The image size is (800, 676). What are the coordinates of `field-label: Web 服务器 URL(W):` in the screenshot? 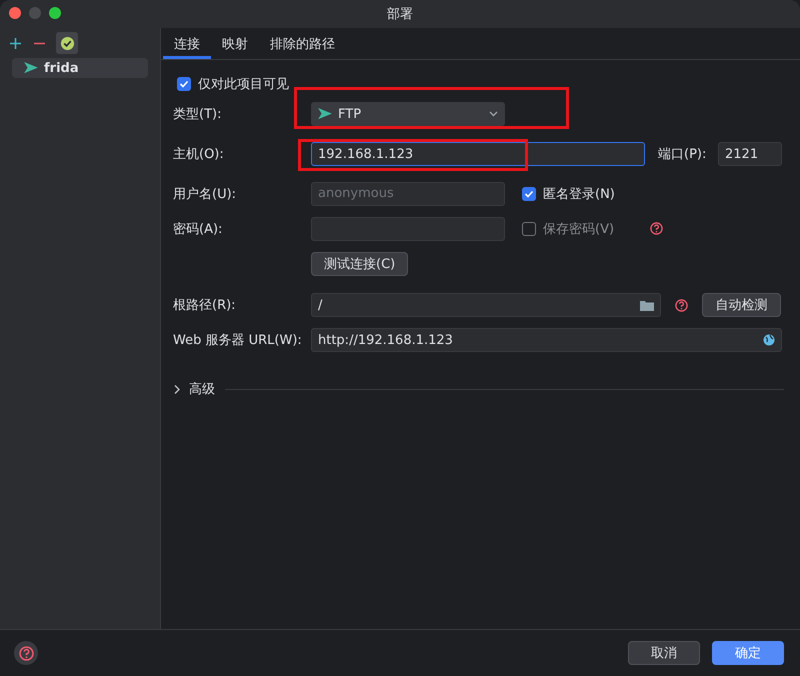 It's located at (238, 340).